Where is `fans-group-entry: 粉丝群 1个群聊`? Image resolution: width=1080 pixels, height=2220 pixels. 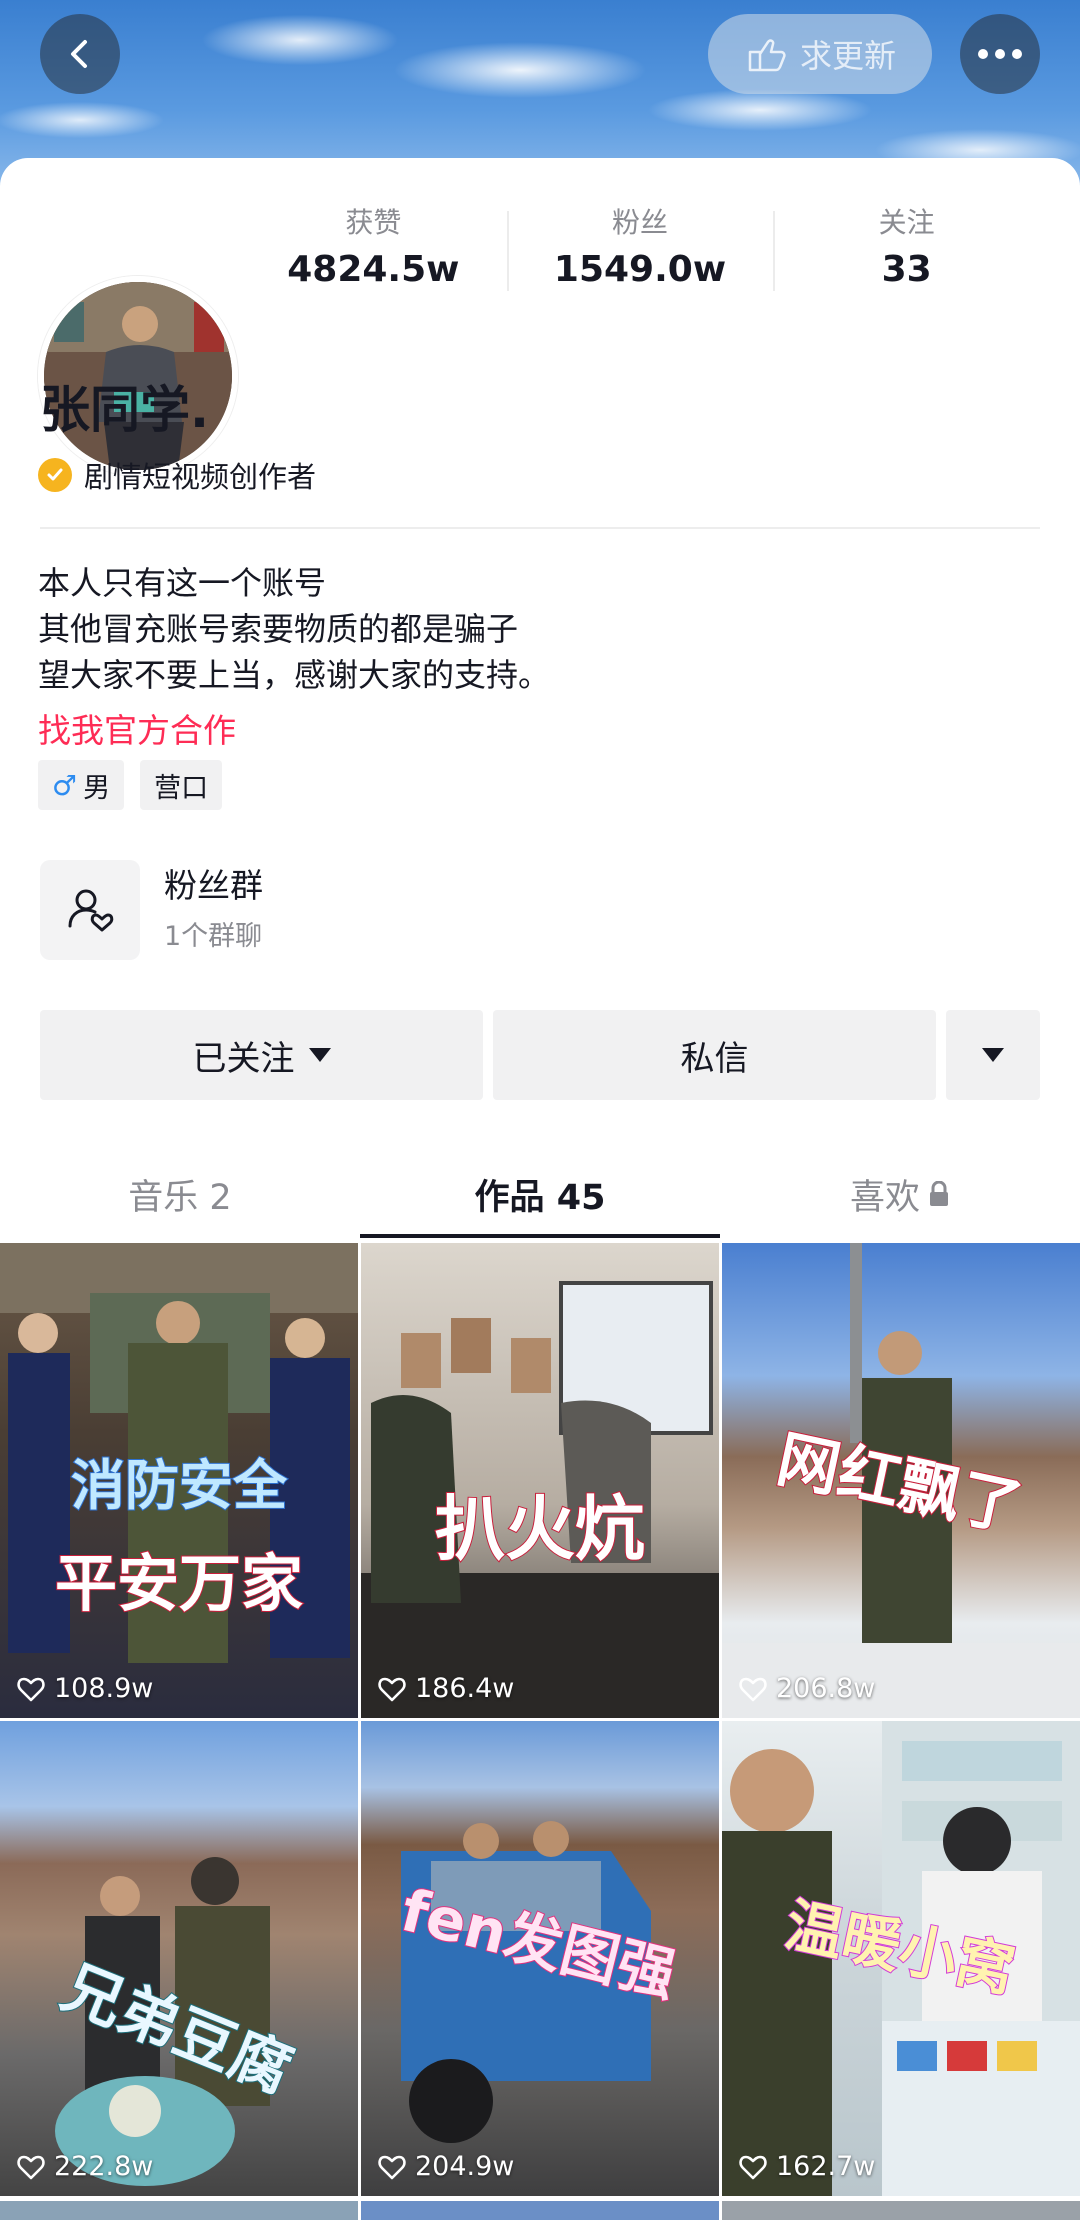
fans-group-entry: 粉丝群 1个群聊 is located at coordinates (151, 910).